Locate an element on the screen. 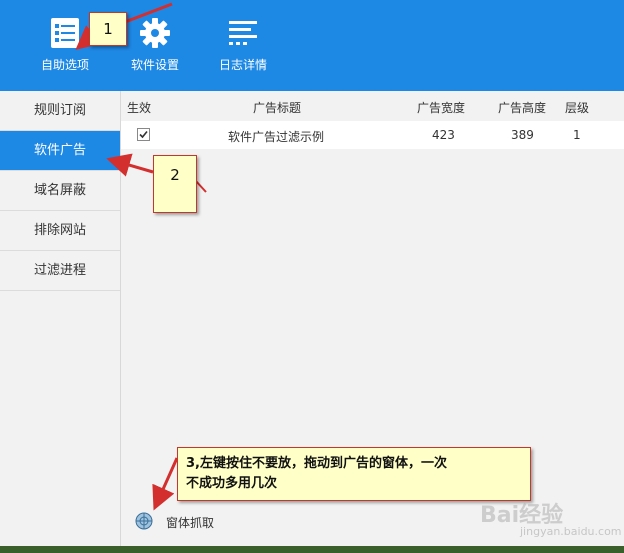 This screenshot has height=553, width=624. watermark-url: jingyan.baidu.com is located at coordinates (571, 531).